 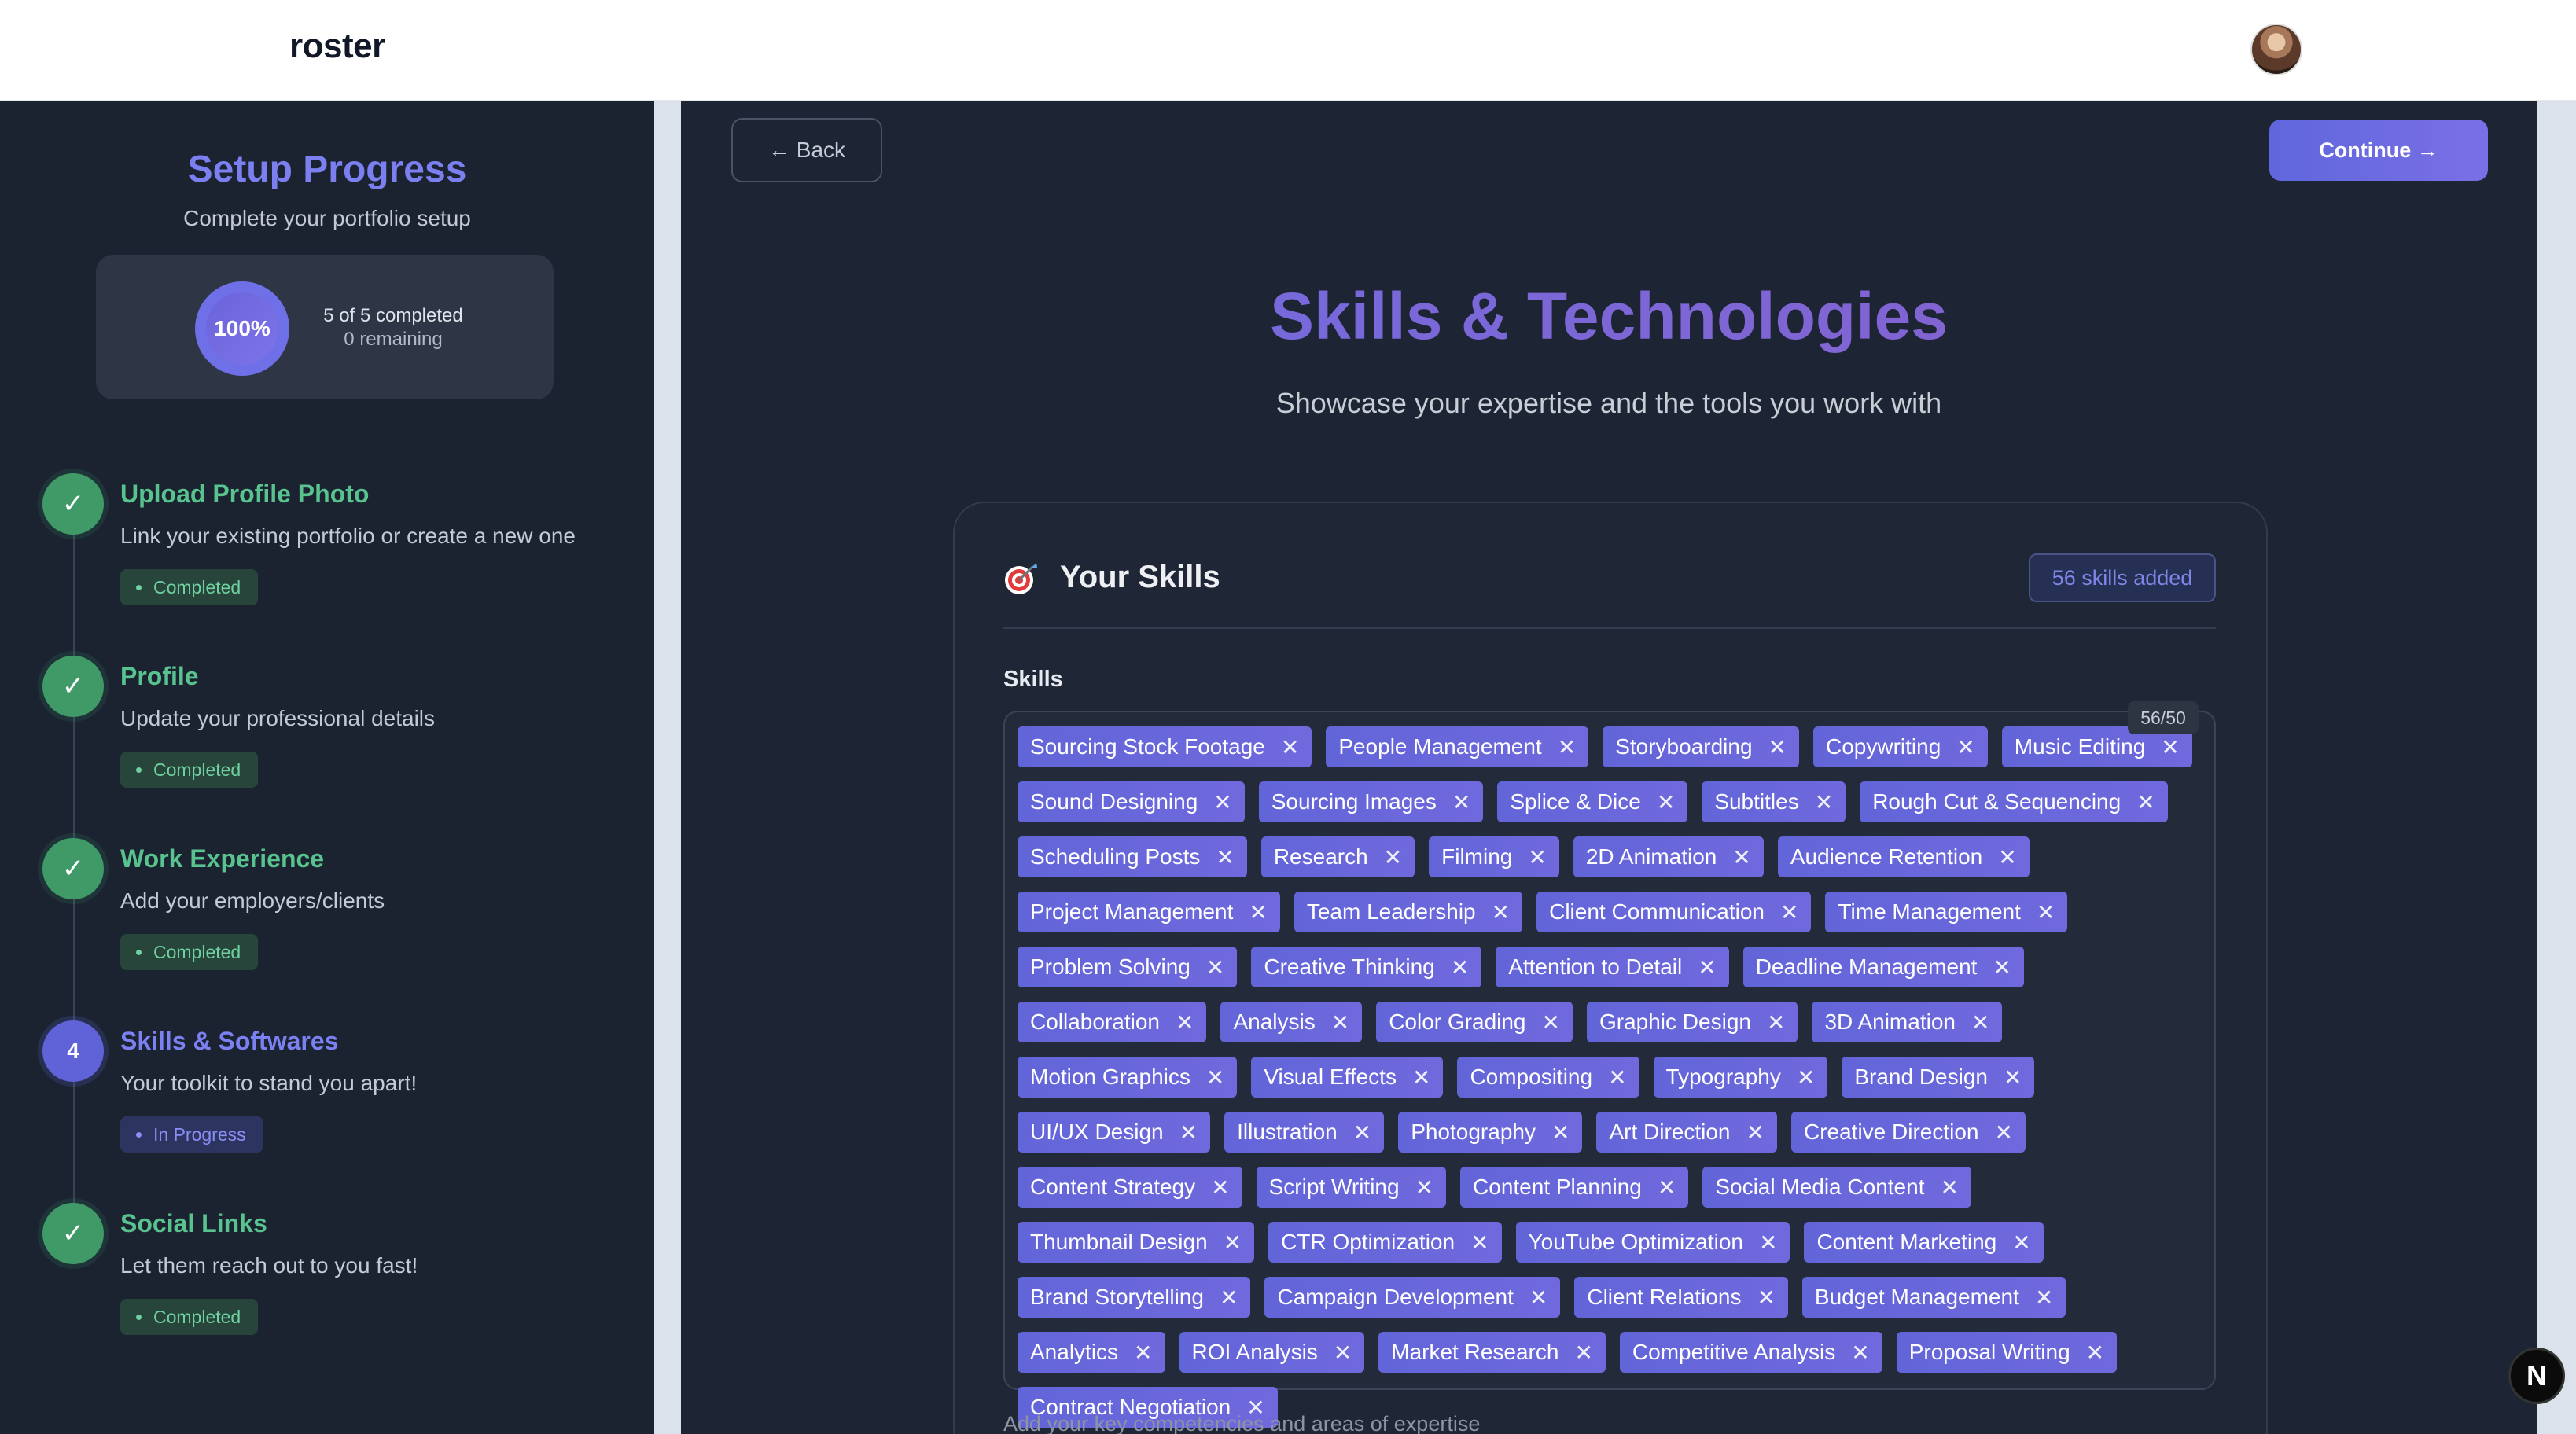 What do you see at coordinates (1723, 1076) in the screenshot?
I see `skill-tag-label: Typography` at bounding box center [1723, 1076].